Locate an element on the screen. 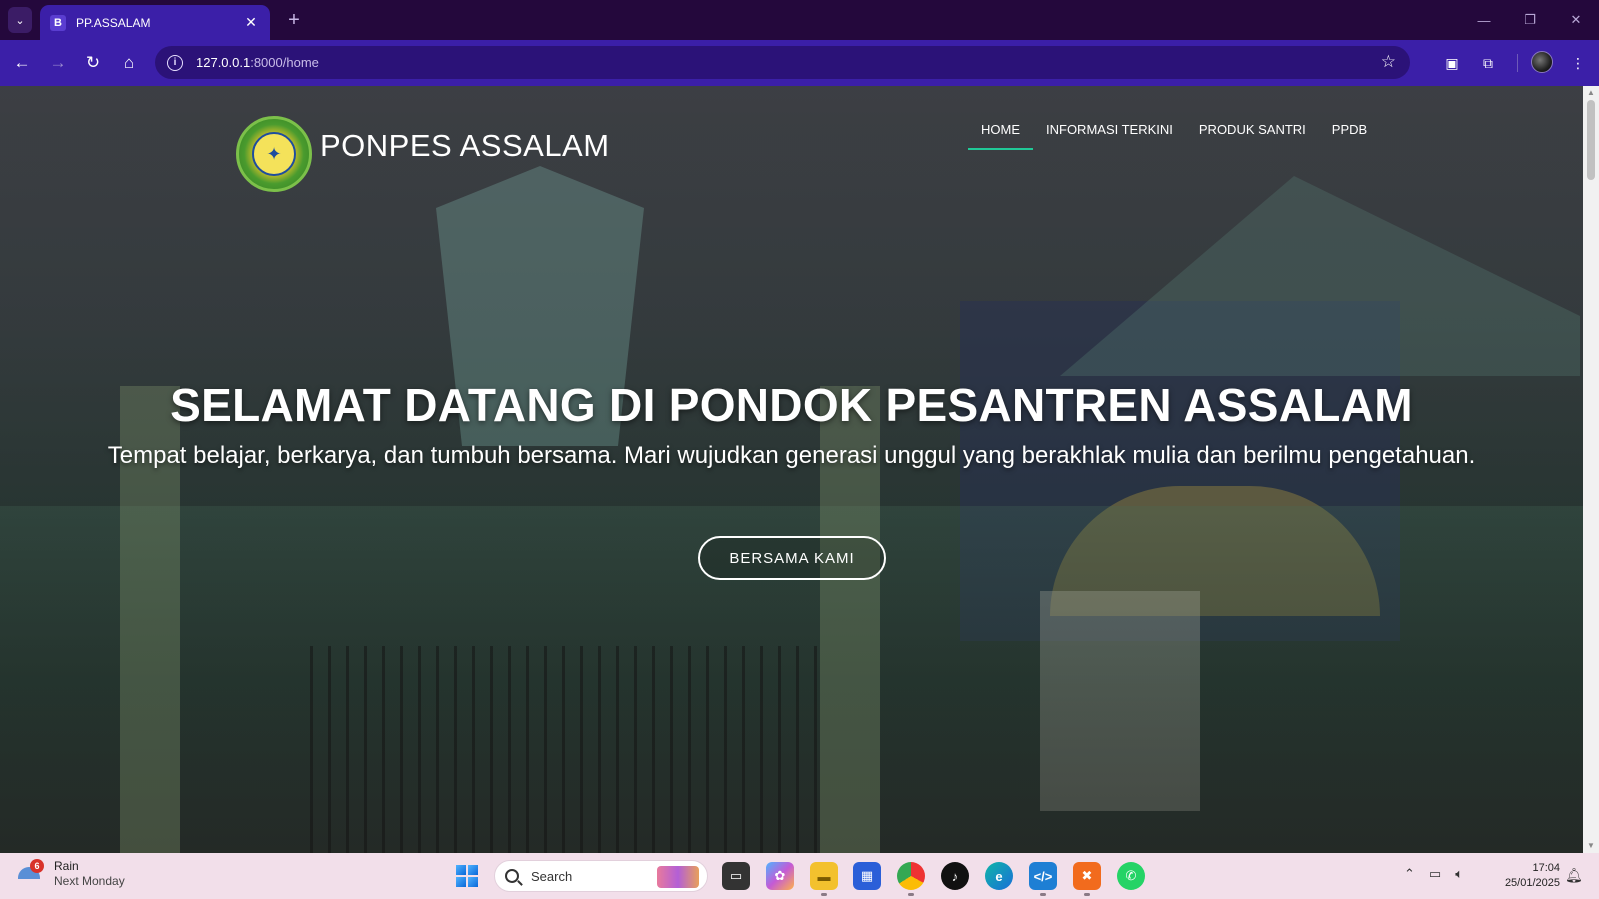 This screenshot has height=899, width=1599. menu-kebab-icon: ⋮ is located at coordinates (1578, 63).